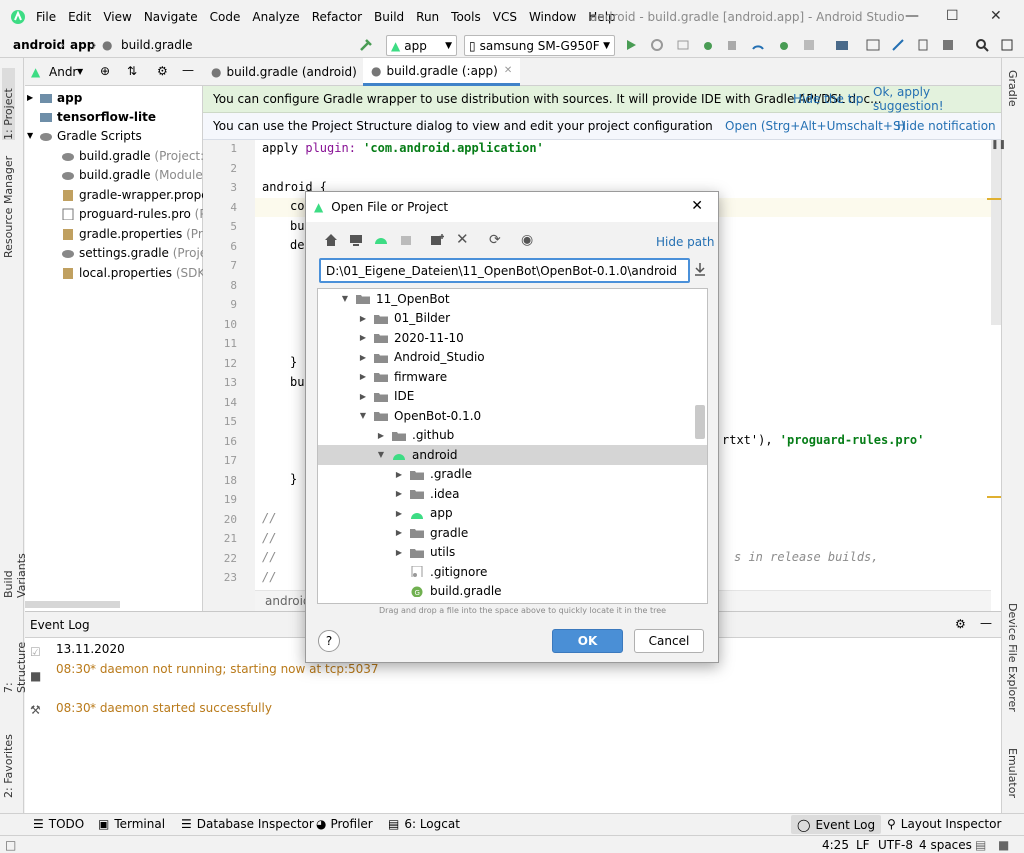 This screenshot has height=853, width=1024. What do you see at coordinates (512, 338) in the screenshot?
I see `tree-node-2020-11-10: ▶ 2020-11-10` at bounding box center [512, 338].